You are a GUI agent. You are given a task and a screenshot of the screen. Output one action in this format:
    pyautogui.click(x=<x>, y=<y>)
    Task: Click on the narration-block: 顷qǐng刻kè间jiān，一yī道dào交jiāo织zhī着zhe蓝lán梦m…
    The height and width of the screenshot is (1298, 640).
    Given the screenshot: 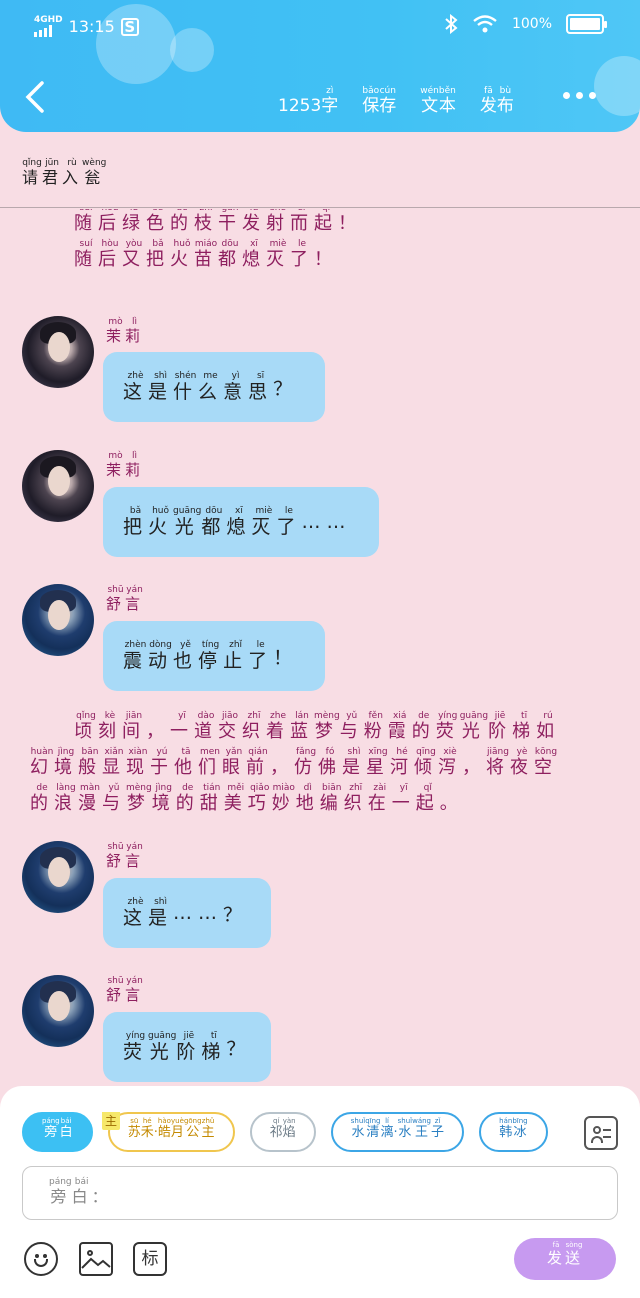 What is the action you would take?
    pyautogui.click(x=295, y=765)
    